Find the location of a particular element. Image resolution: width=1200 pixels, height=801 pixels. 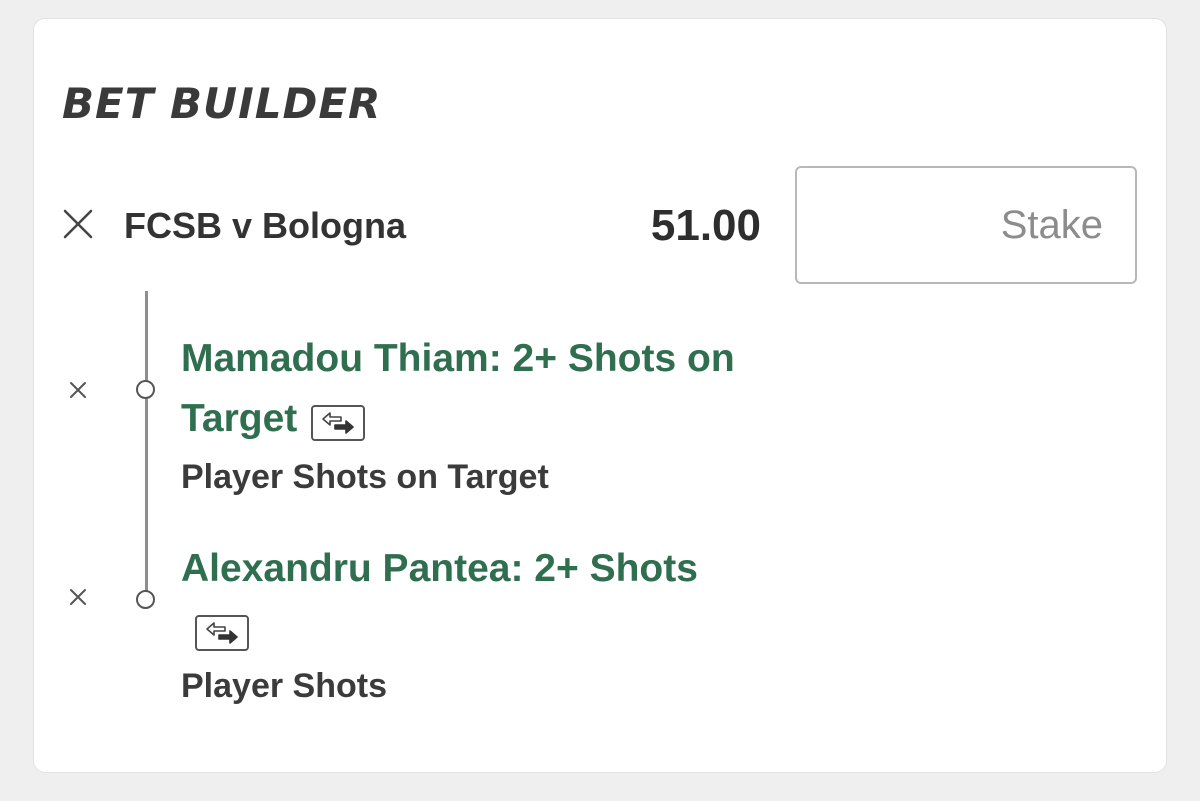

leg-market: Player Shots on Target is located at coordinates (365, 477).